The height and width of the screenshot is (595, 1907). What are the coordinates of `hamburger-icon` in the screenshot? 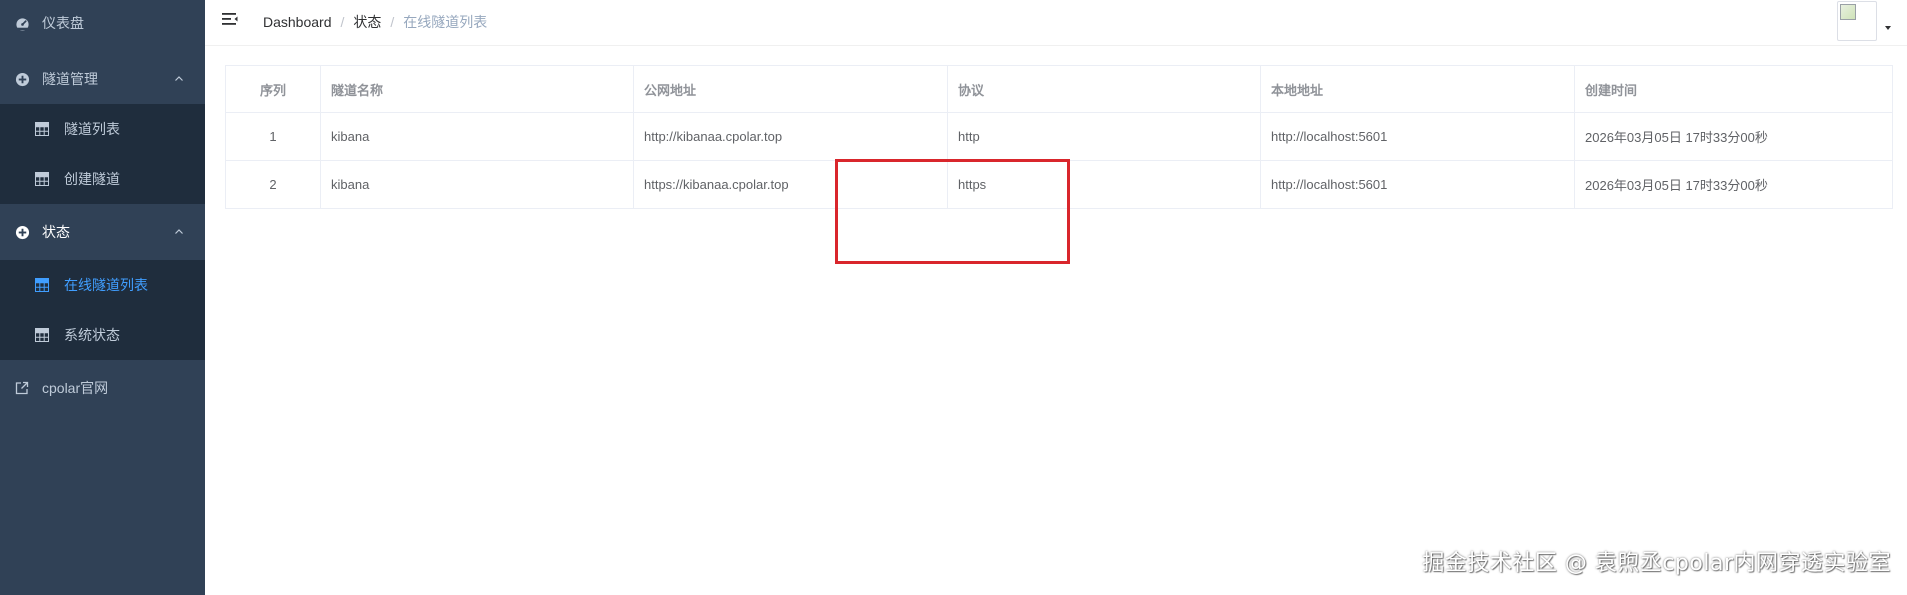 It's located at (230, 19).